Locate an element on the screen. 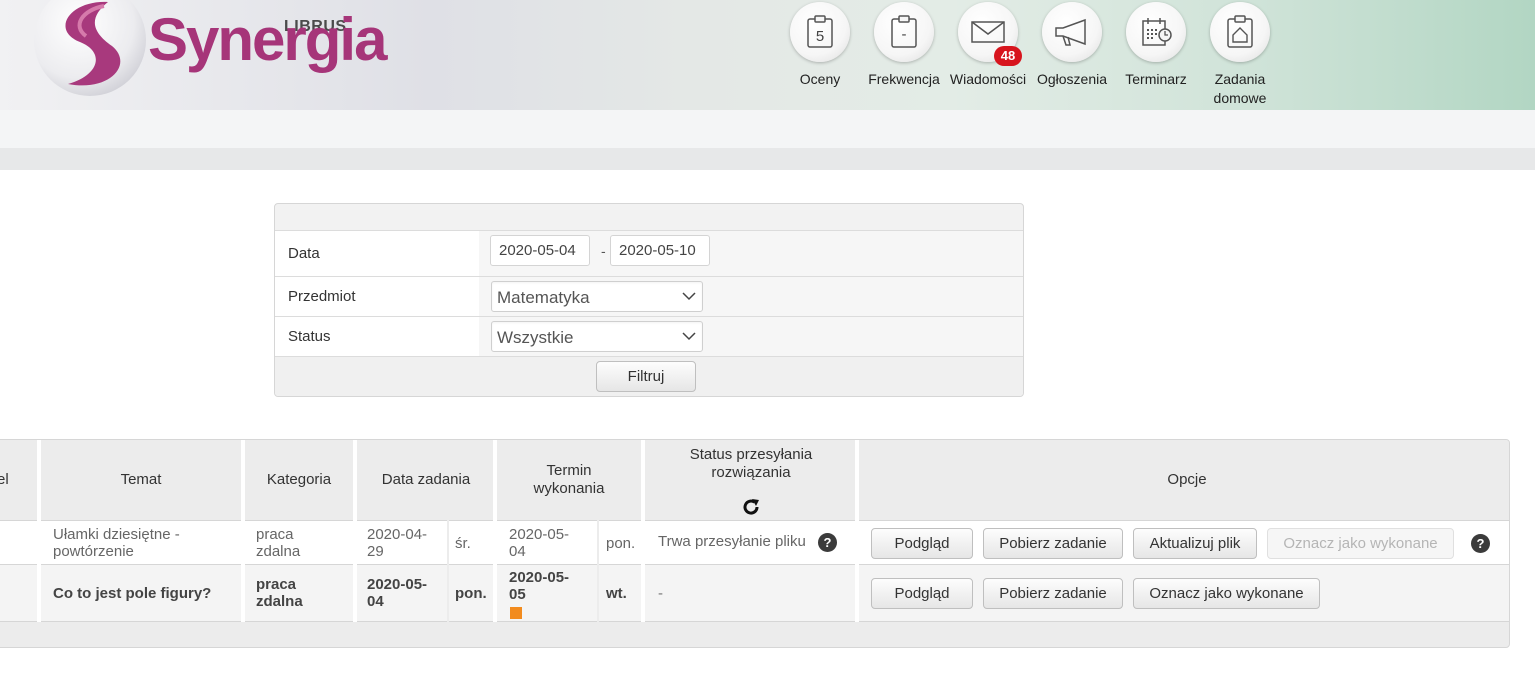 The width and height of the screenshot is (1535, 699). row1-date-assigned-day: śr. is located at coordinates (463, 543).